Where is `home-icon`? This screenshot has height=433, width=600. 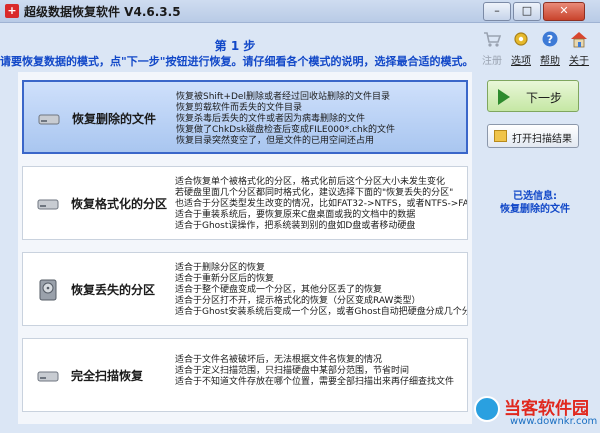 home-icon is located at coordinates (579, 40).